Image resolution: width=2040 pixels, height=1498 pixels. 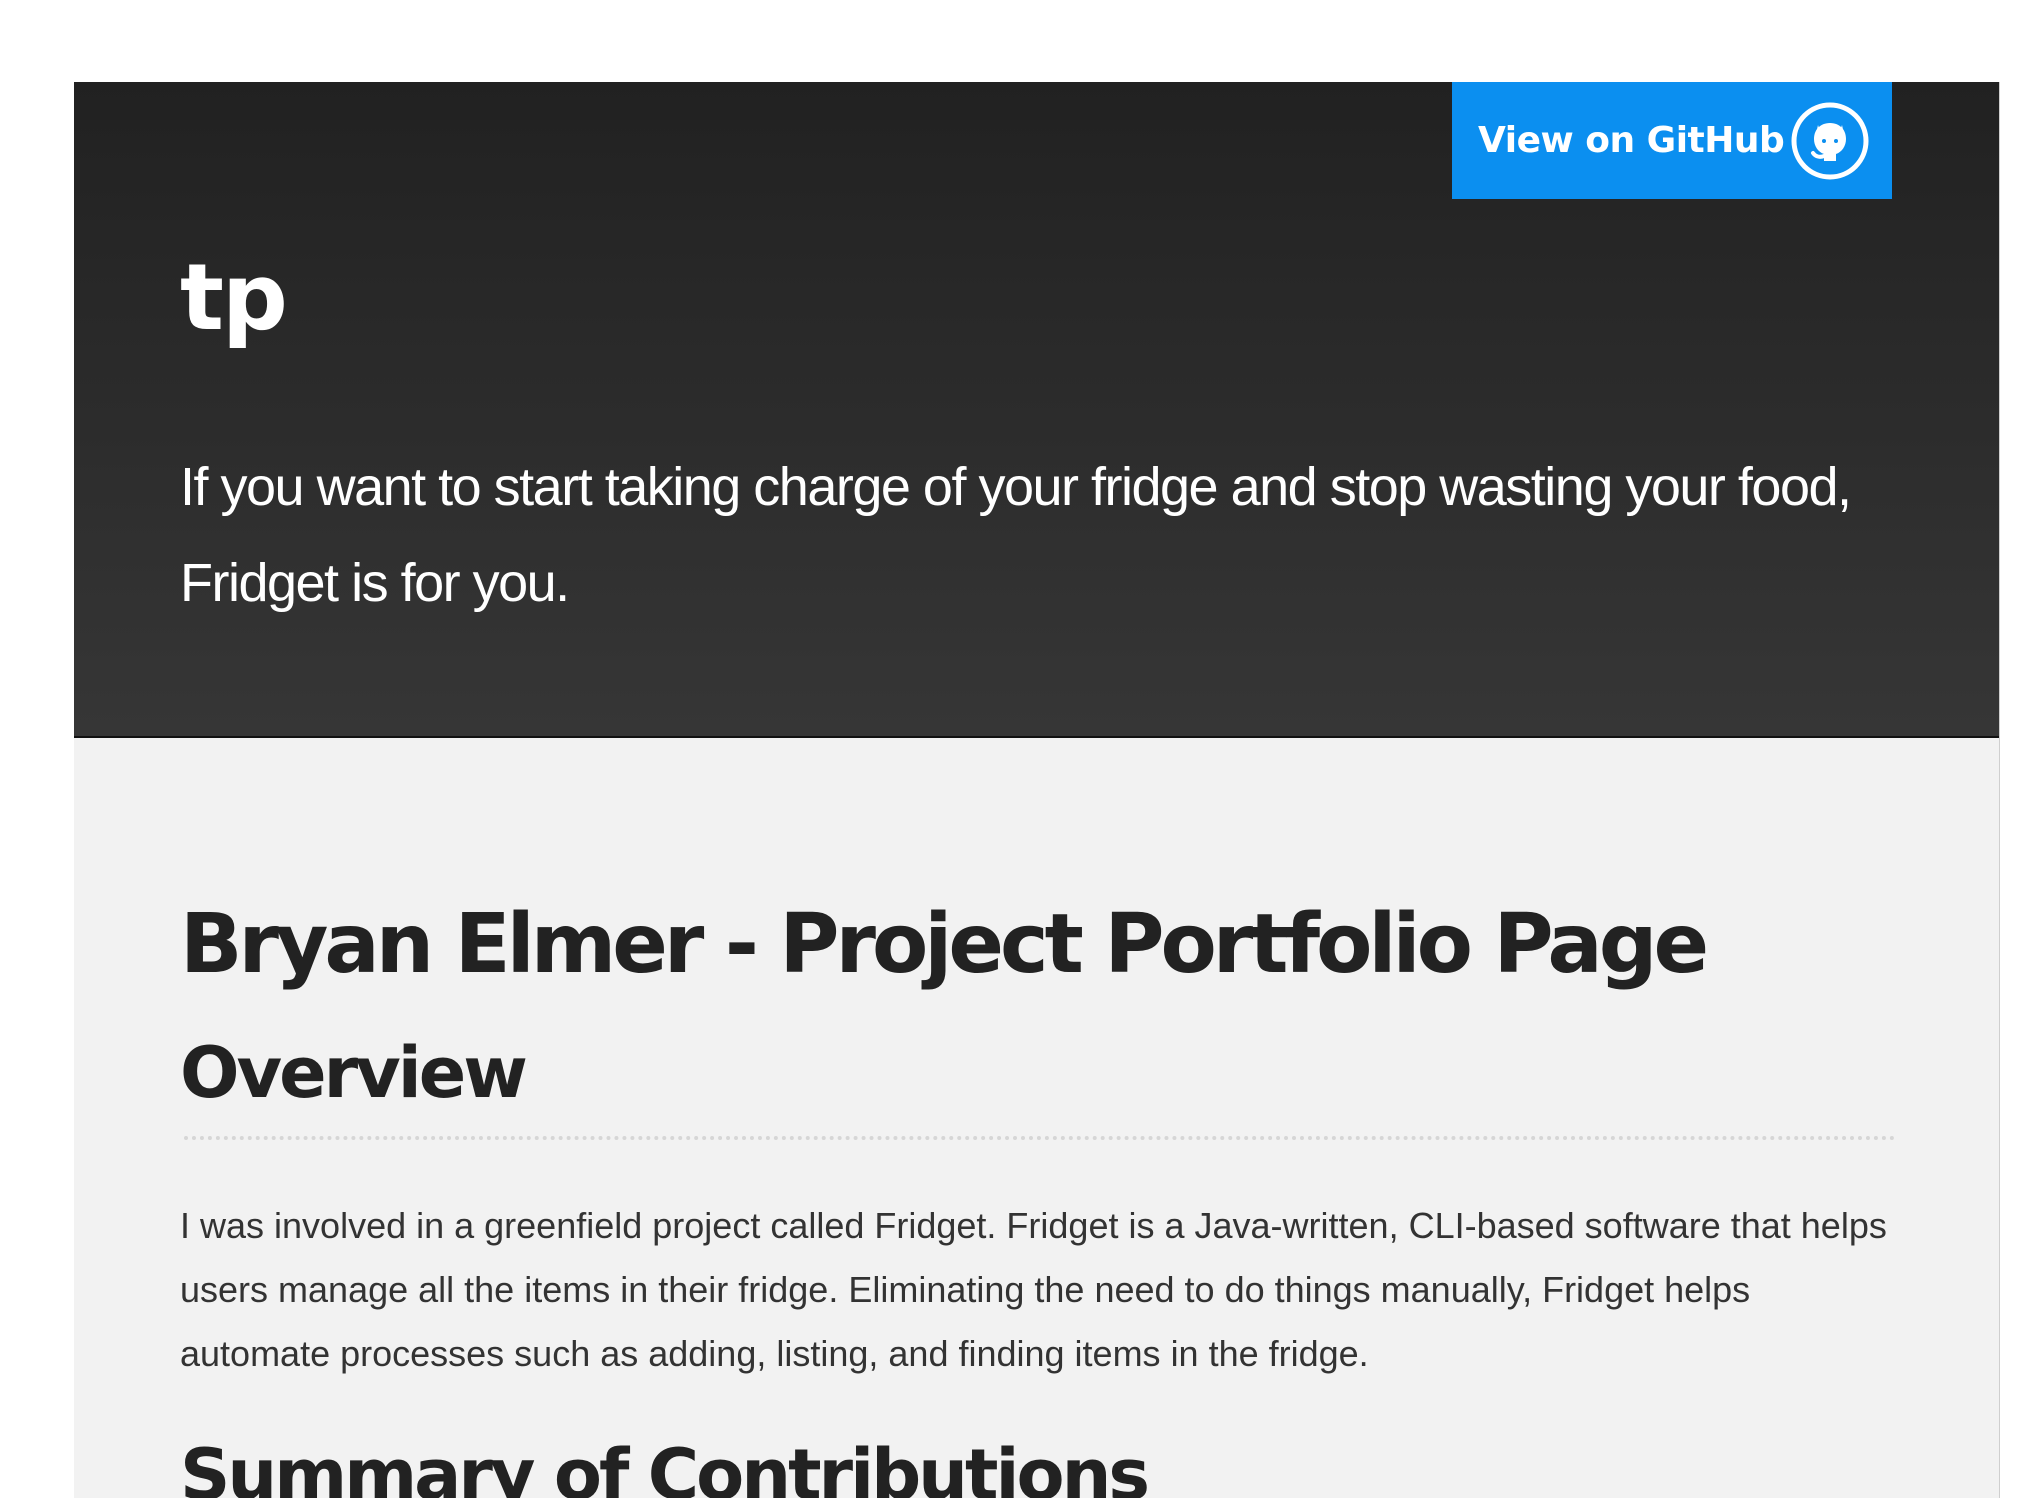 I want to click on portfolio-page-title: Bryan Elmer - Project Portfolio Page, so click(x=944, y=944).